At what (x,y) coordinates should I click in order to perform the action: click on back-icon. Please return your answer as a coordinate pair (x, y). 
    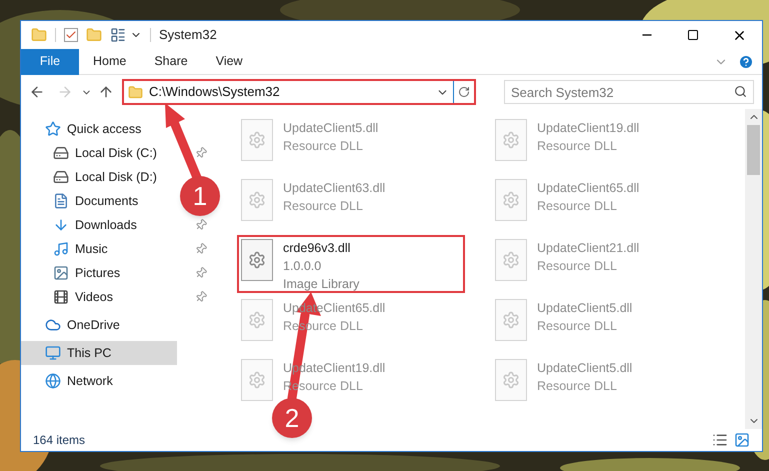
    Looking at the image, I should click on (37, 92).